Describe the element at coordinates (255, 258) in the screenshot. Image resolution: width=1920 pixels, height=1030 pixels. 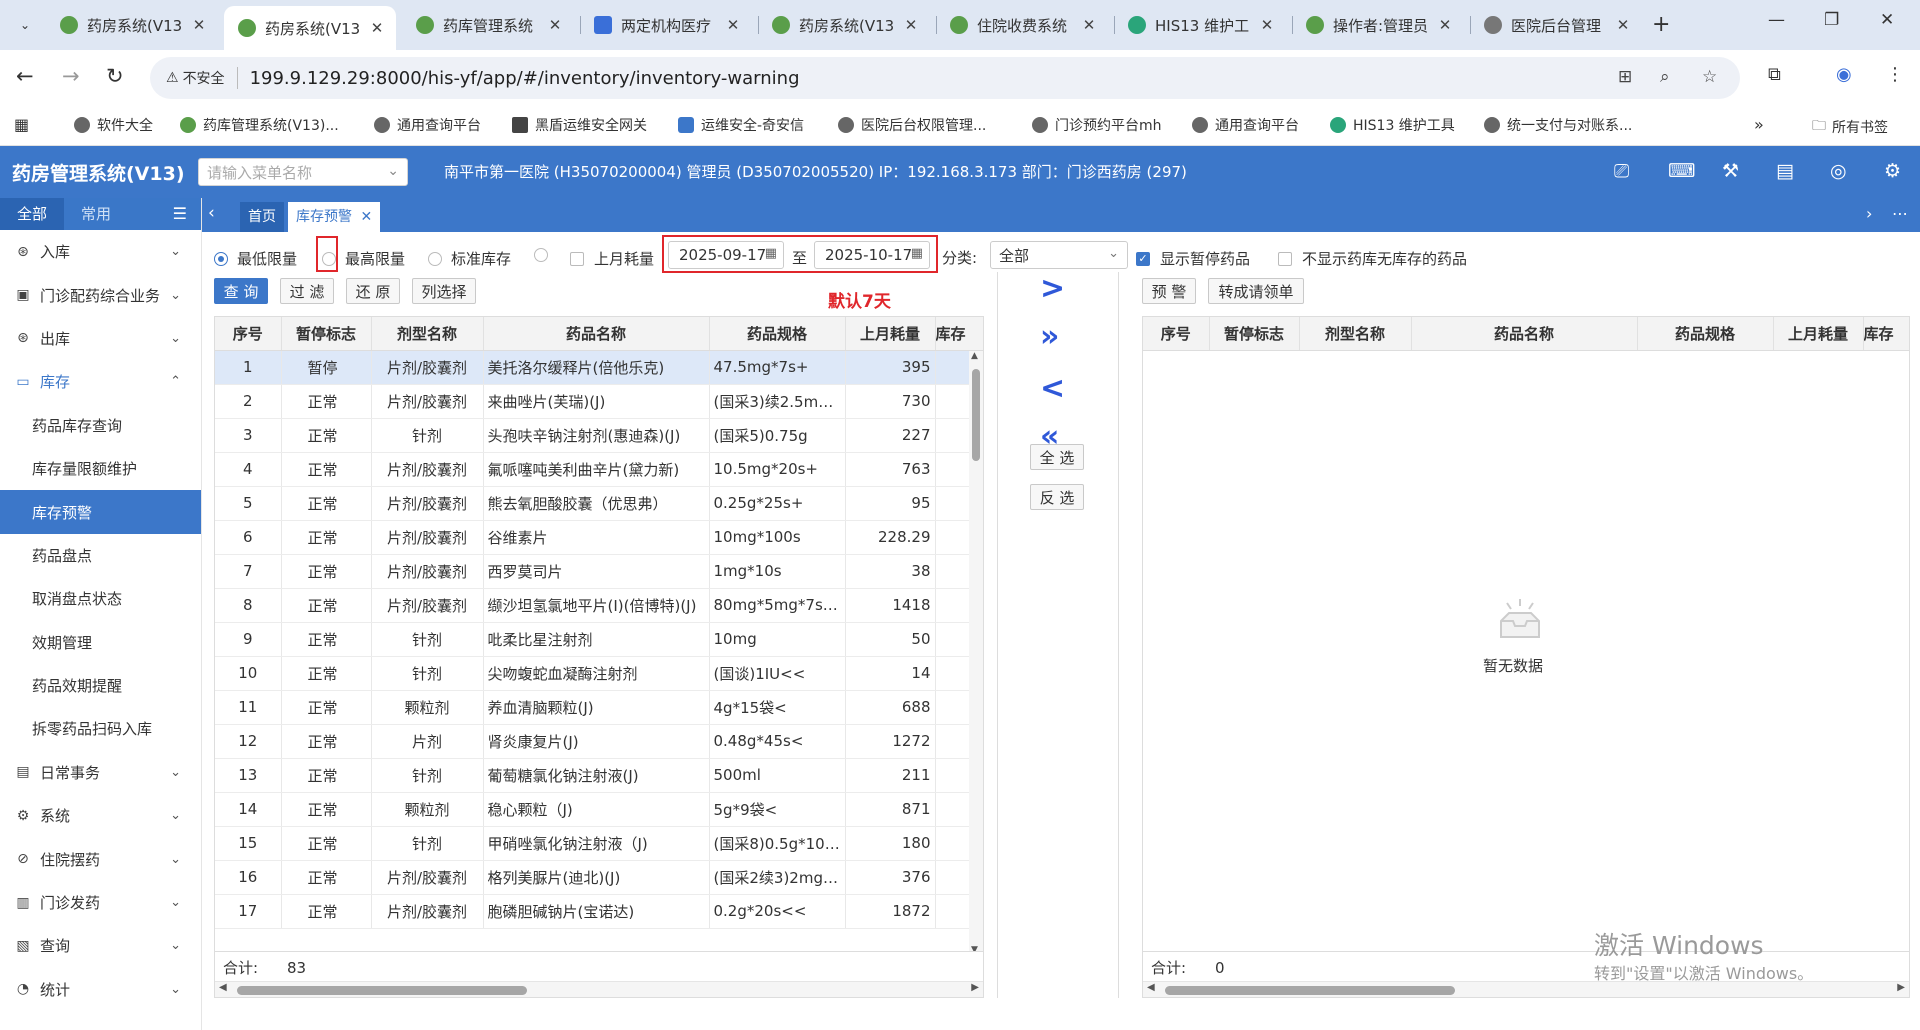
I see `radio-min-limit: 最低限量` at that location.